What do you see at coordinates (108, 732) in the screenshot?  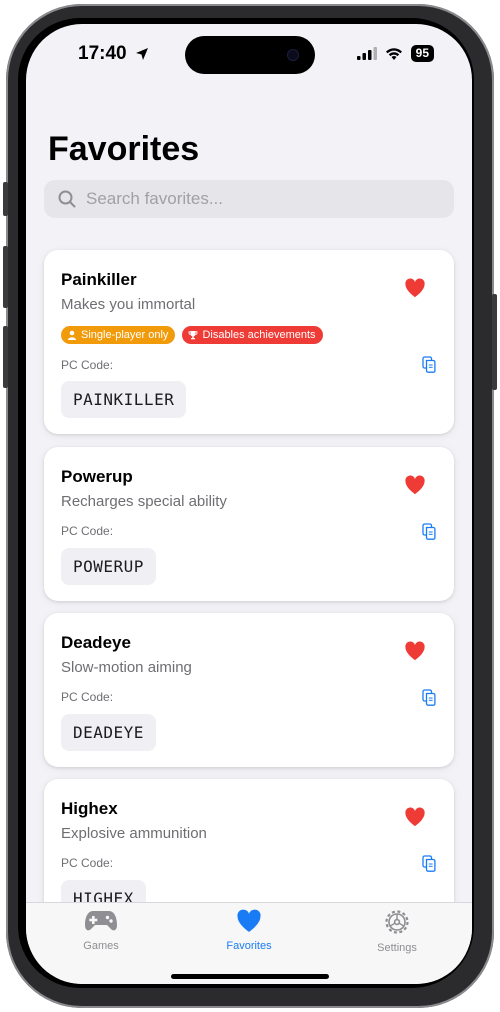 I see `cheat-code: DEADEYE` at bounding box center [108, 732].